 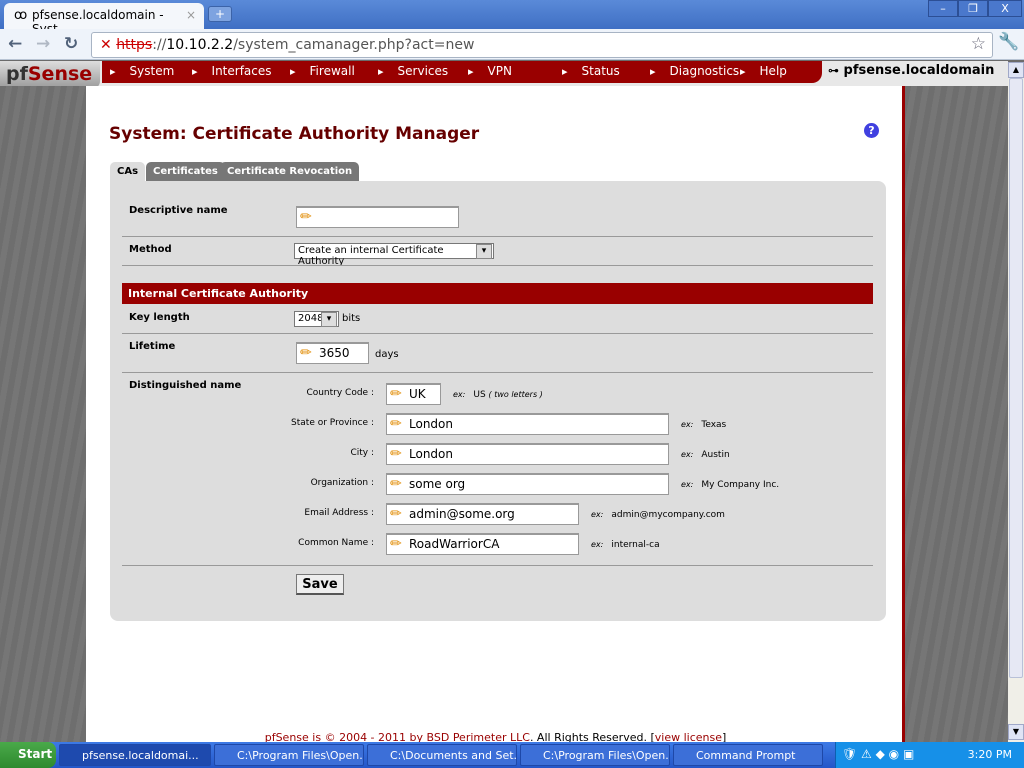 I want to click on pfsense-favicon: ꝏ, so click(x=21, y=15).